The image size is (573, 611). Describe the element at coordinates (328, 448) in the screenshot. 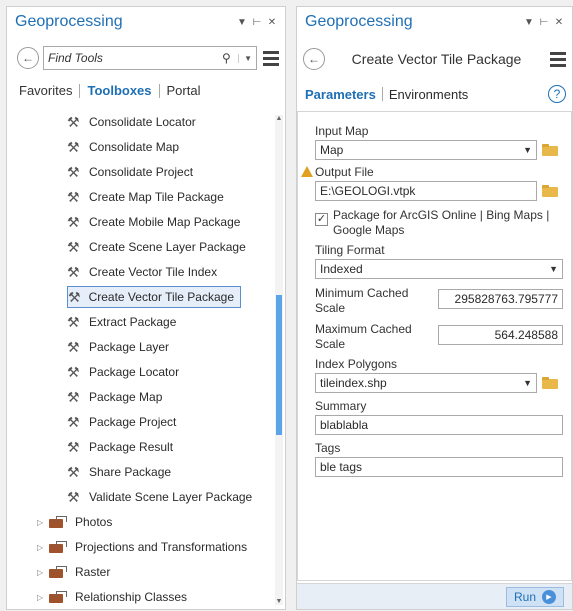

I see `tags-label: Tags` at that location.